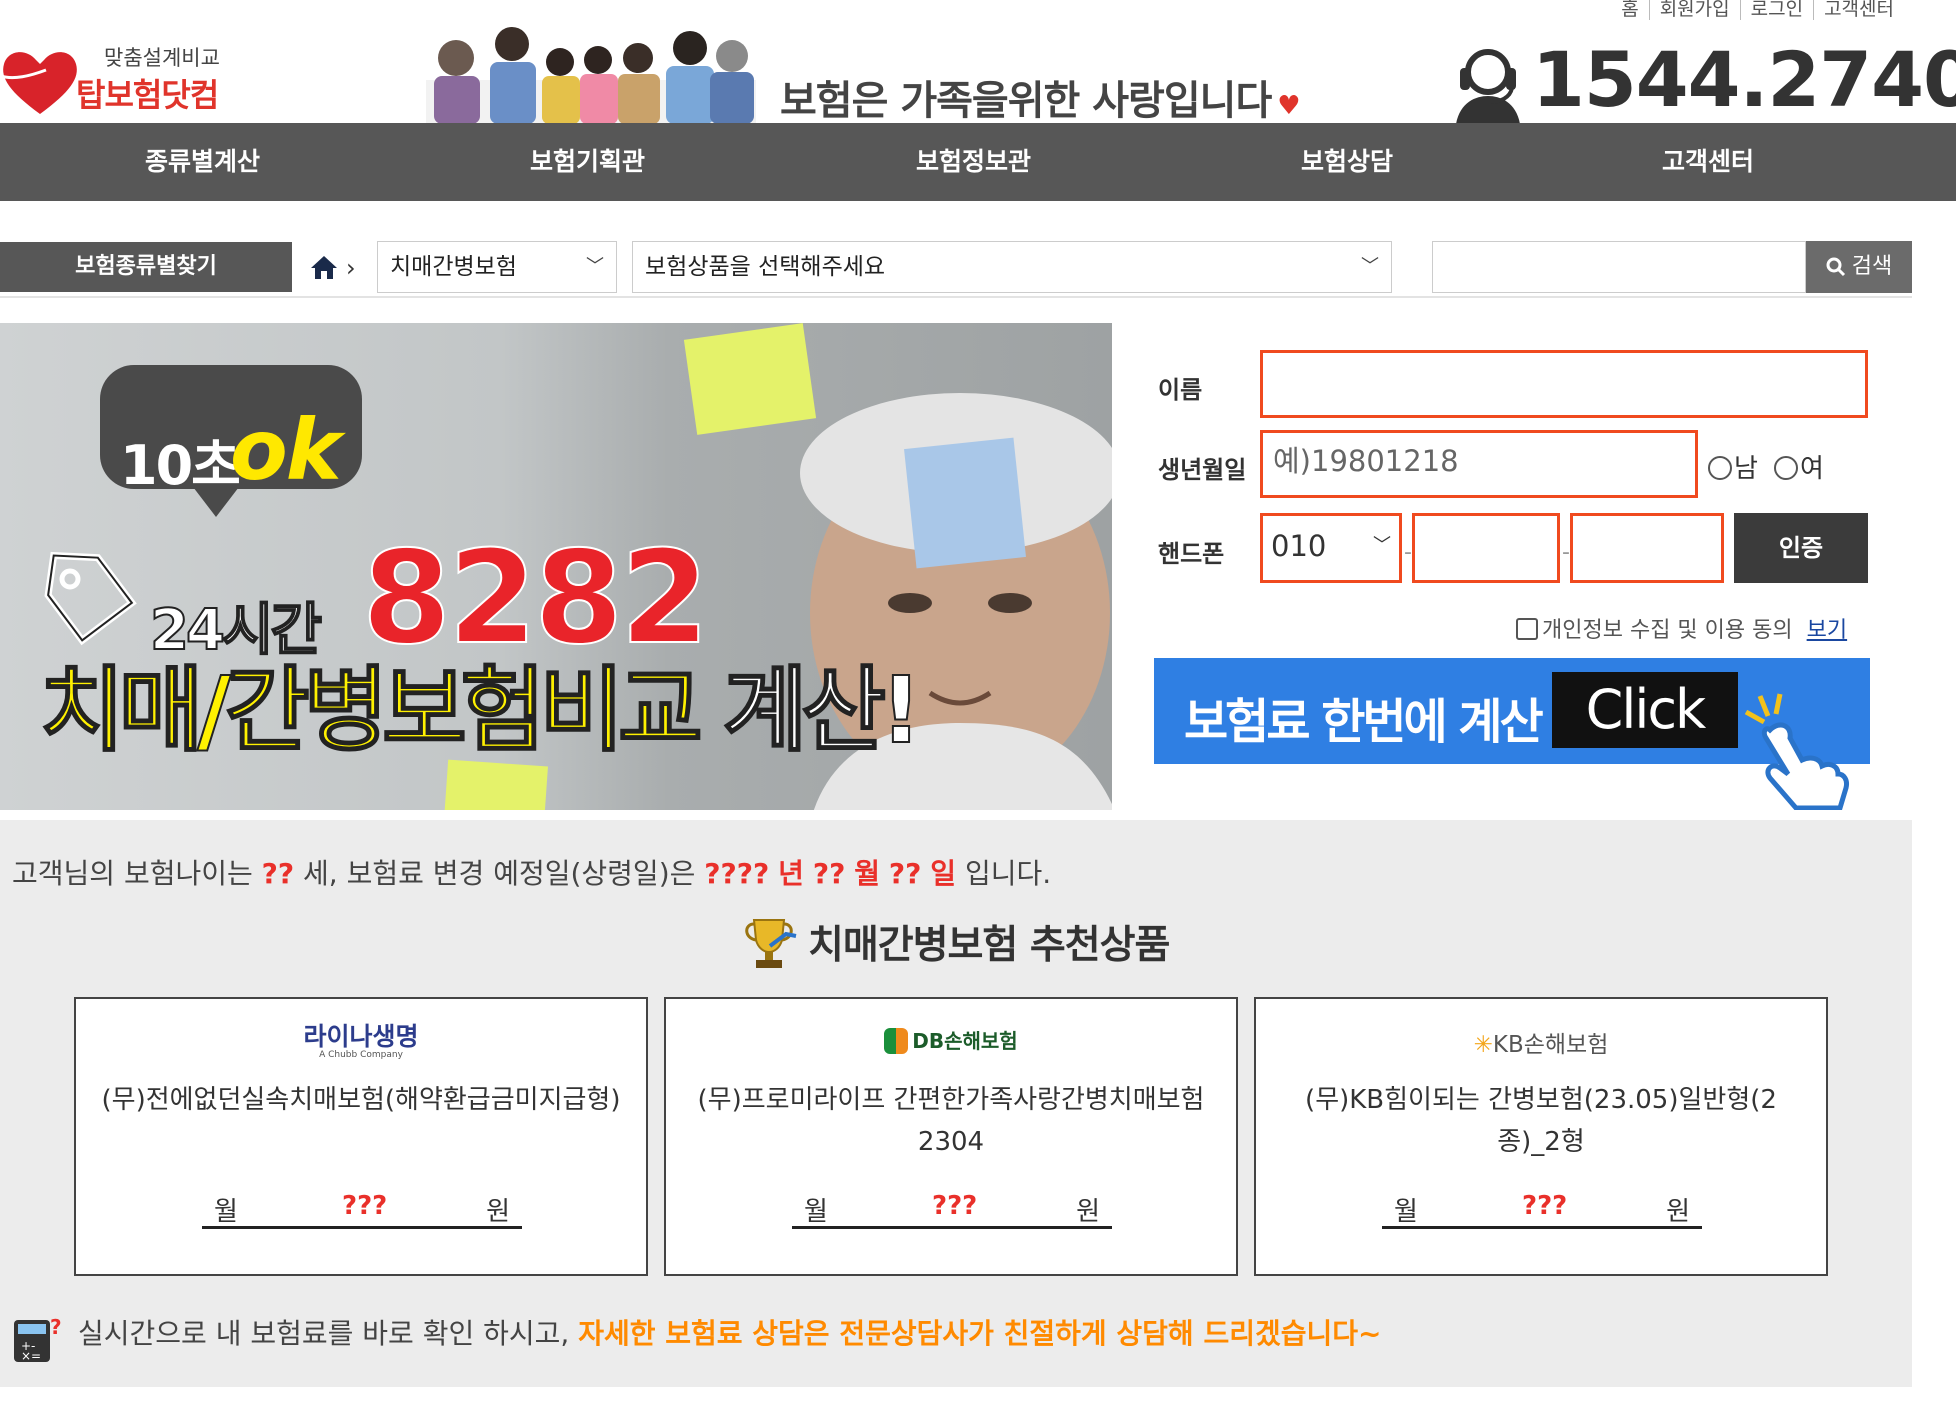 The width and height of the screenshot is (1956, 1402). I want to click on name-label: 이름, so click(1180, 390).